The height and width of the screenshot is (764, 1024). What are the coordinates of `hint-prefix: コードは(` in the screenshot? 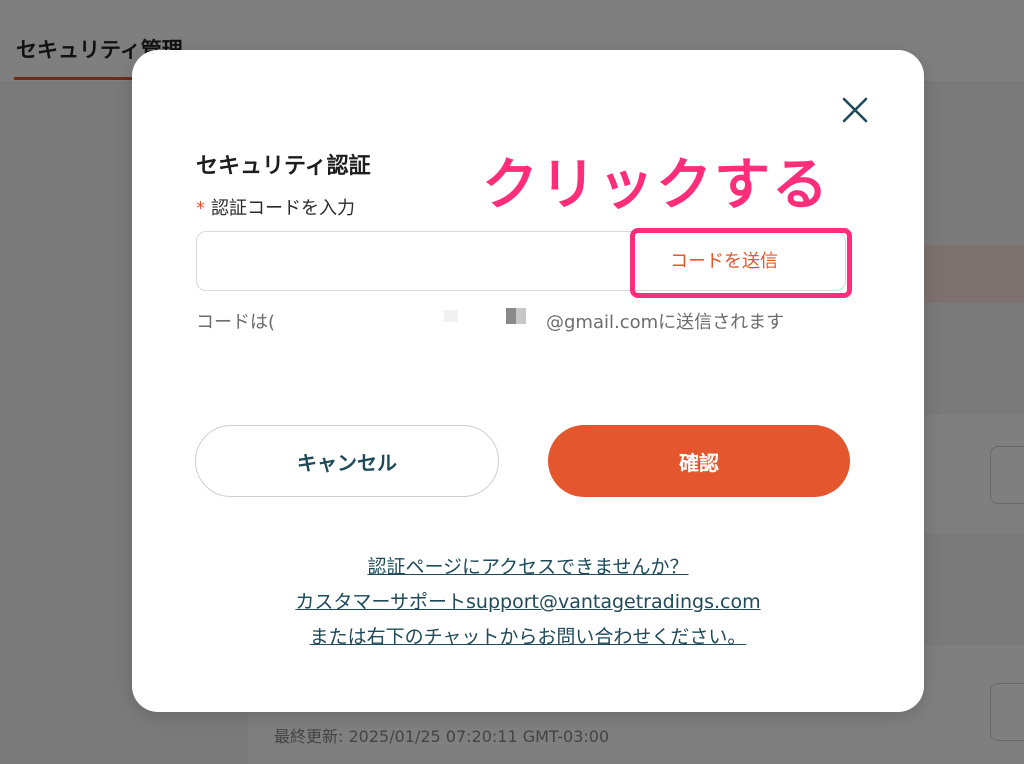 It's located at (236, 322).